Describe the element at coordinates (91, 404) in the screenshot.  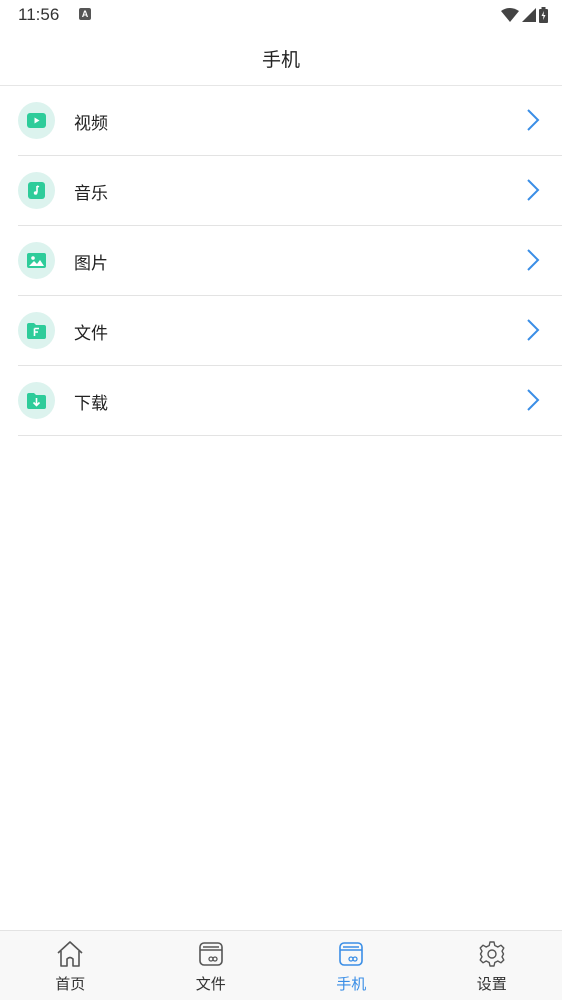
I see `list-item-label: 下载` at that location.